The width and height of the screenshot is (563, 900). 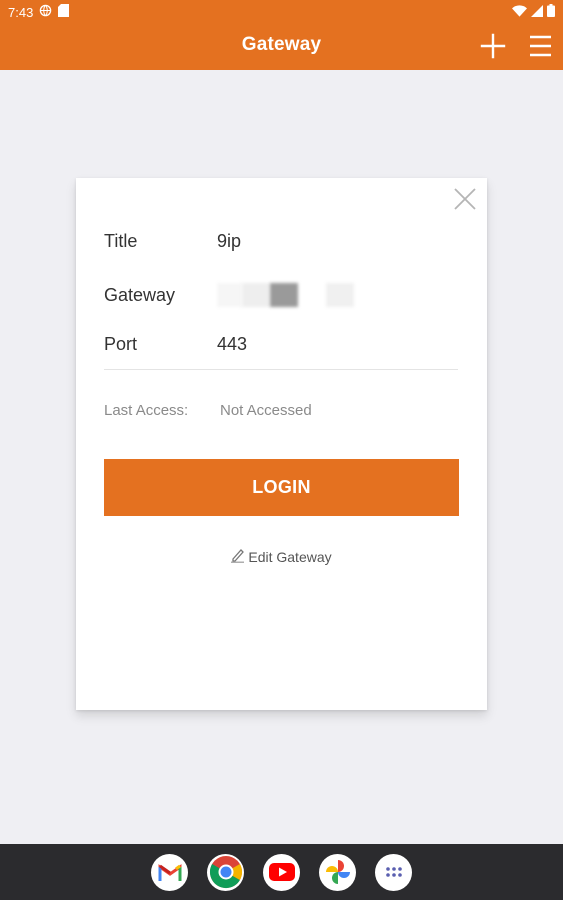 I want to click on menu-button, so click(x=540, y=46).